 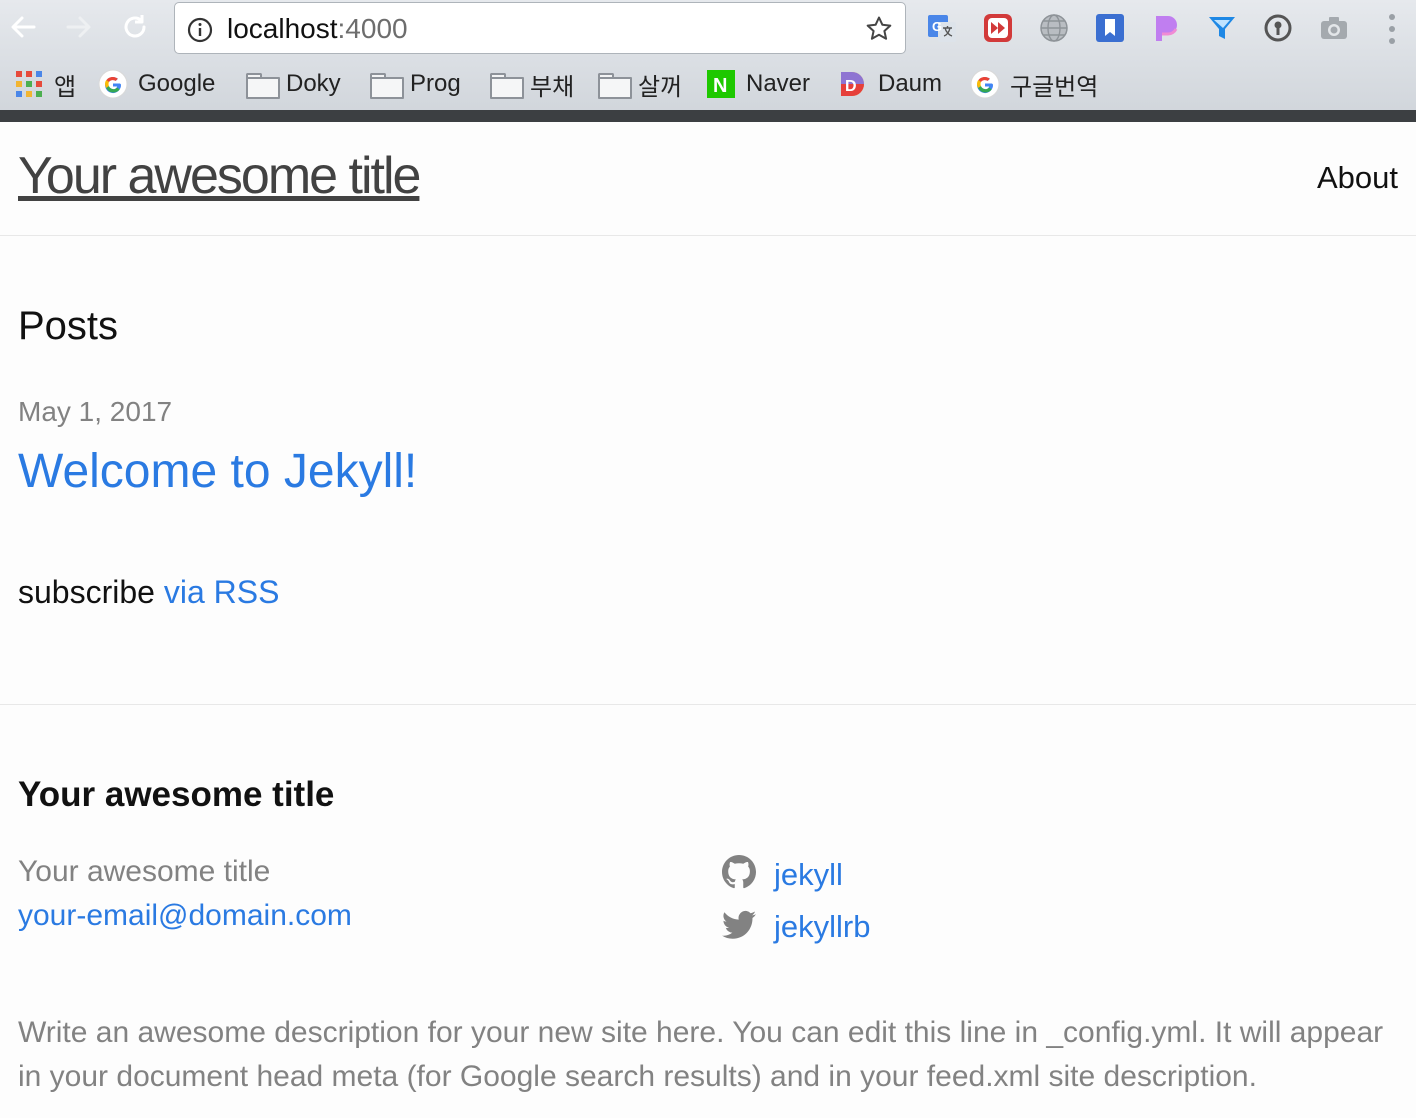 I want to click on bookmark-label: 살꺼, so click(x=660, y=87).